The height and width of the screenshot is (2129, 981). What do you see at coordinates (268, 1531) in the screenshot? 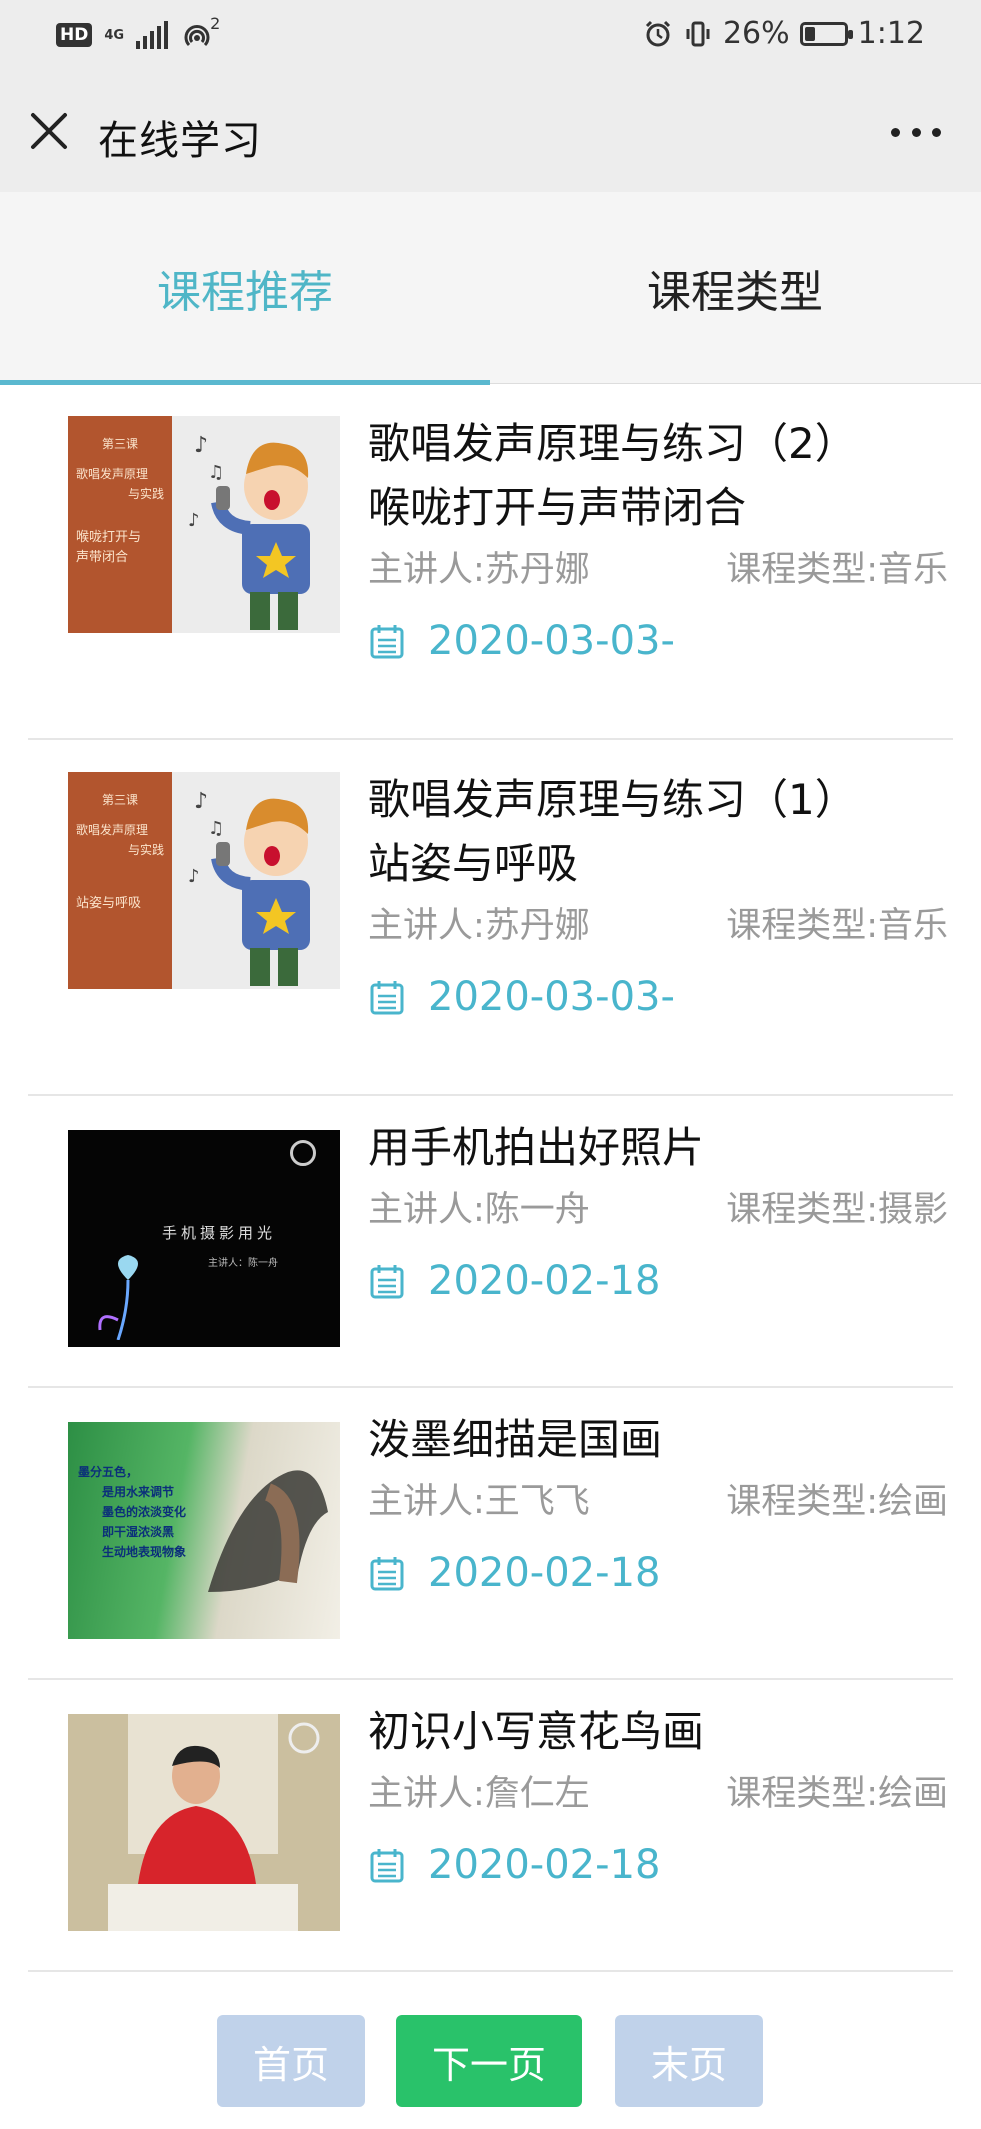
I see `ink-painting` at bounding box center [268, 1531].